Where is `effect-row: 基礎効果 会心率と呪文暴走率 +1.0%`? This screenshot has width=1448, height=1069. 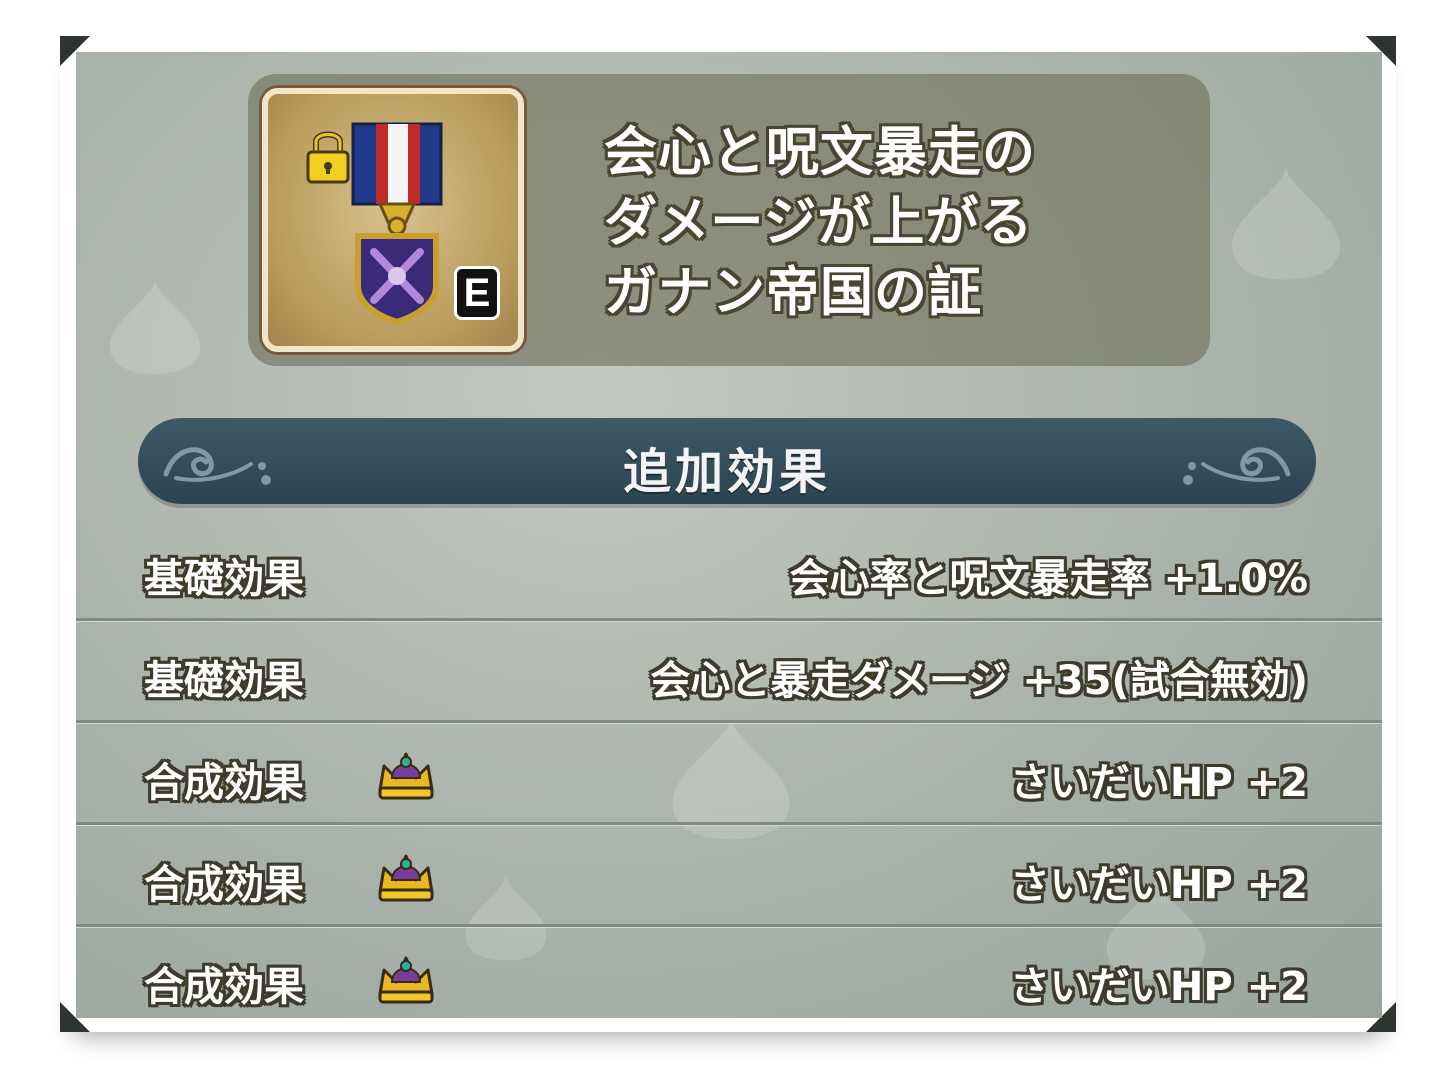 effect-row: 基礎効果 会心率と呪文暴走率 +1.0% is located at coordinates (729, 571).